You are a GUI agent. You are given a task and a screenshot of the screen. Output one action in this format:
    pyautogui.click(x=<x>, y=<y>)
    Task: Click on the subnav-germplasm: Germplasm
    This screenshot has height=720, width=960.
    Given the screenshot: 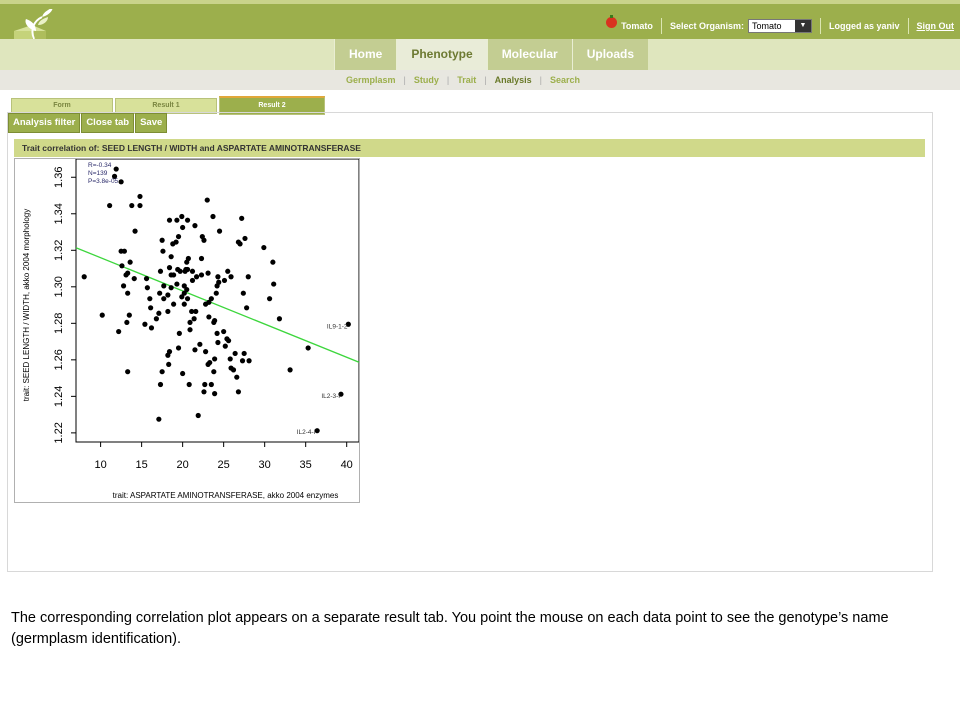 What is the action you would take?
    pyautogui.click(x=371, y=80)
    